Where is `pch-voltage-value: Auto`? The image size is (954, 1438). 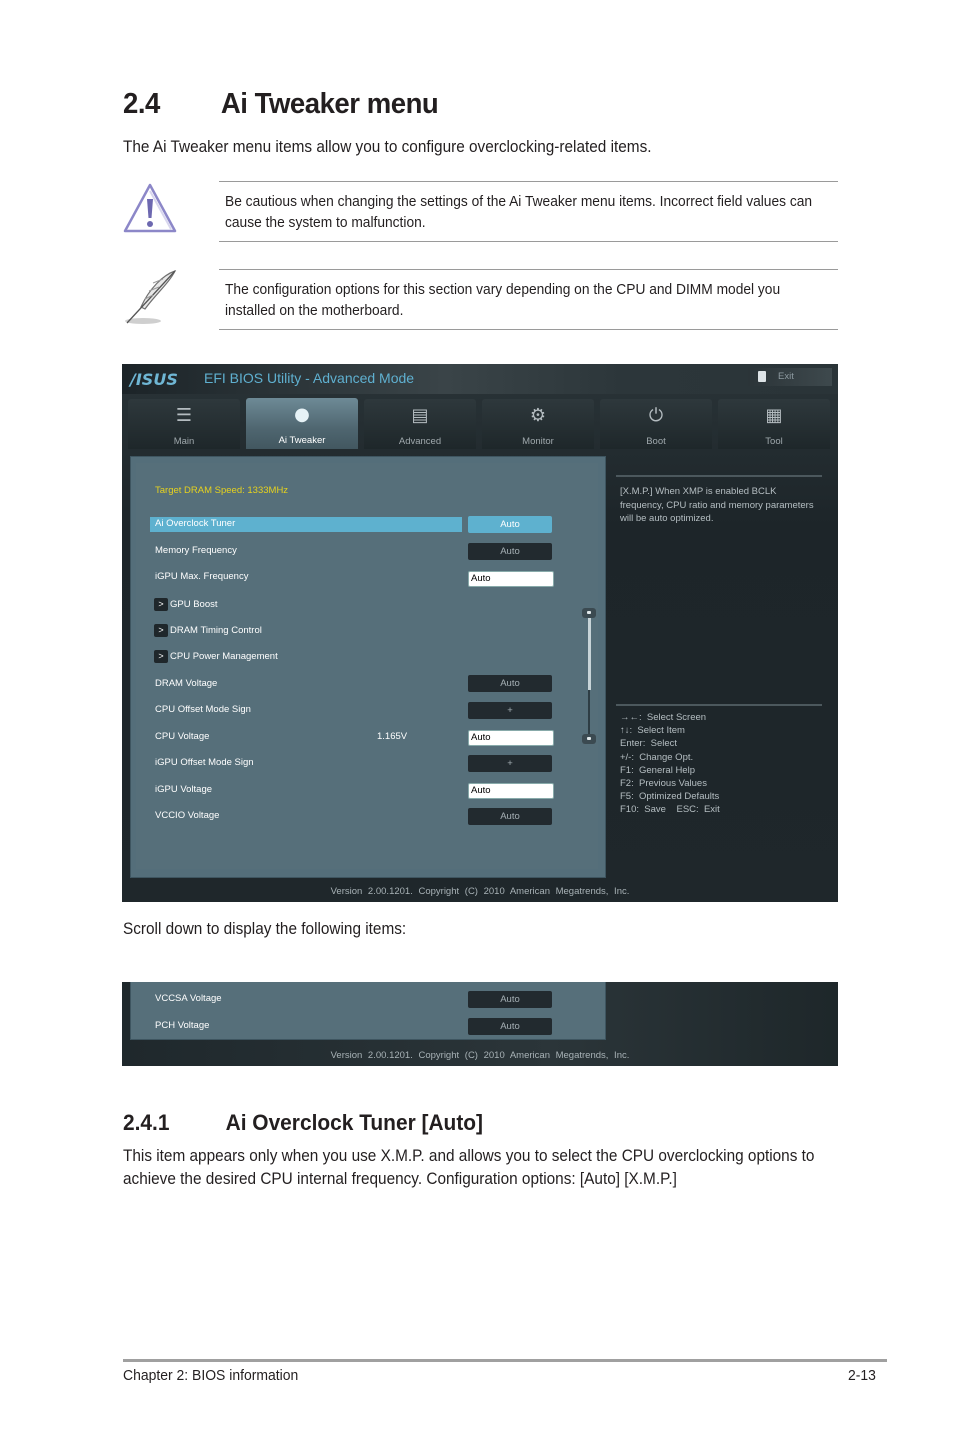 pch-voltage-value: Auto is located at coordinates (510, 1026).